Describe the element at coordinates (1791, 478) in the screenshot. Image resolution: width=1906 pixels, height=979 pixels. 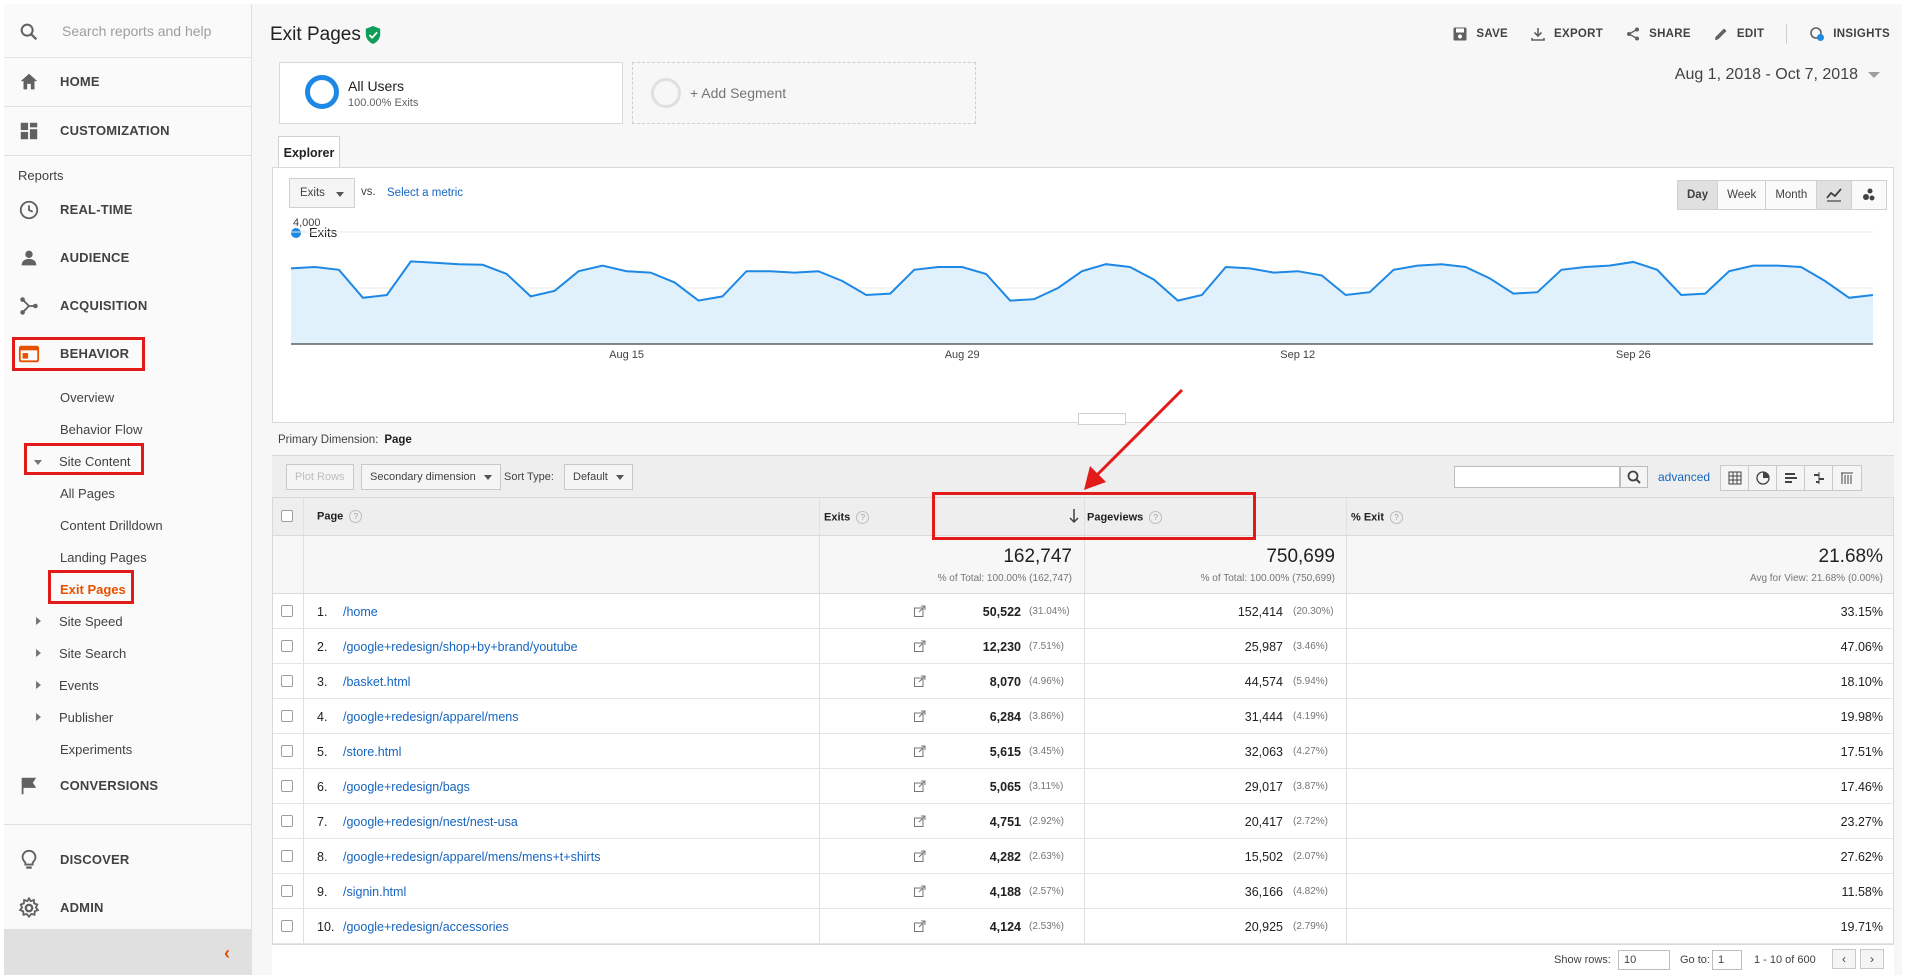
I see `performance-view-button` at that location.